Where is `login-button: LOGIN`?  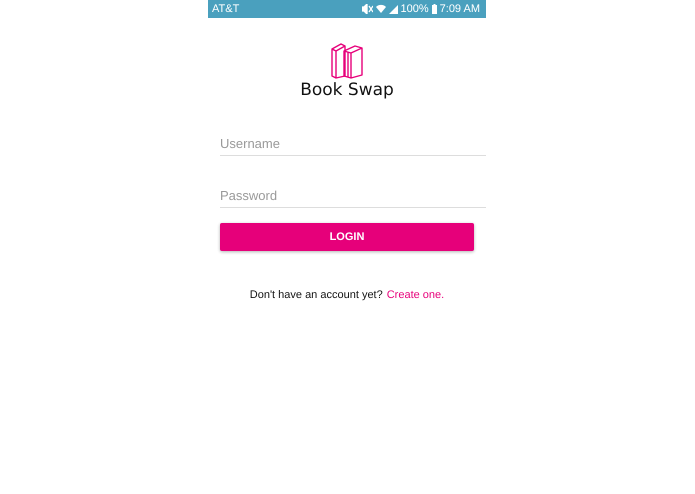
login-button: LOGIN is located at coordinates (347, 237).